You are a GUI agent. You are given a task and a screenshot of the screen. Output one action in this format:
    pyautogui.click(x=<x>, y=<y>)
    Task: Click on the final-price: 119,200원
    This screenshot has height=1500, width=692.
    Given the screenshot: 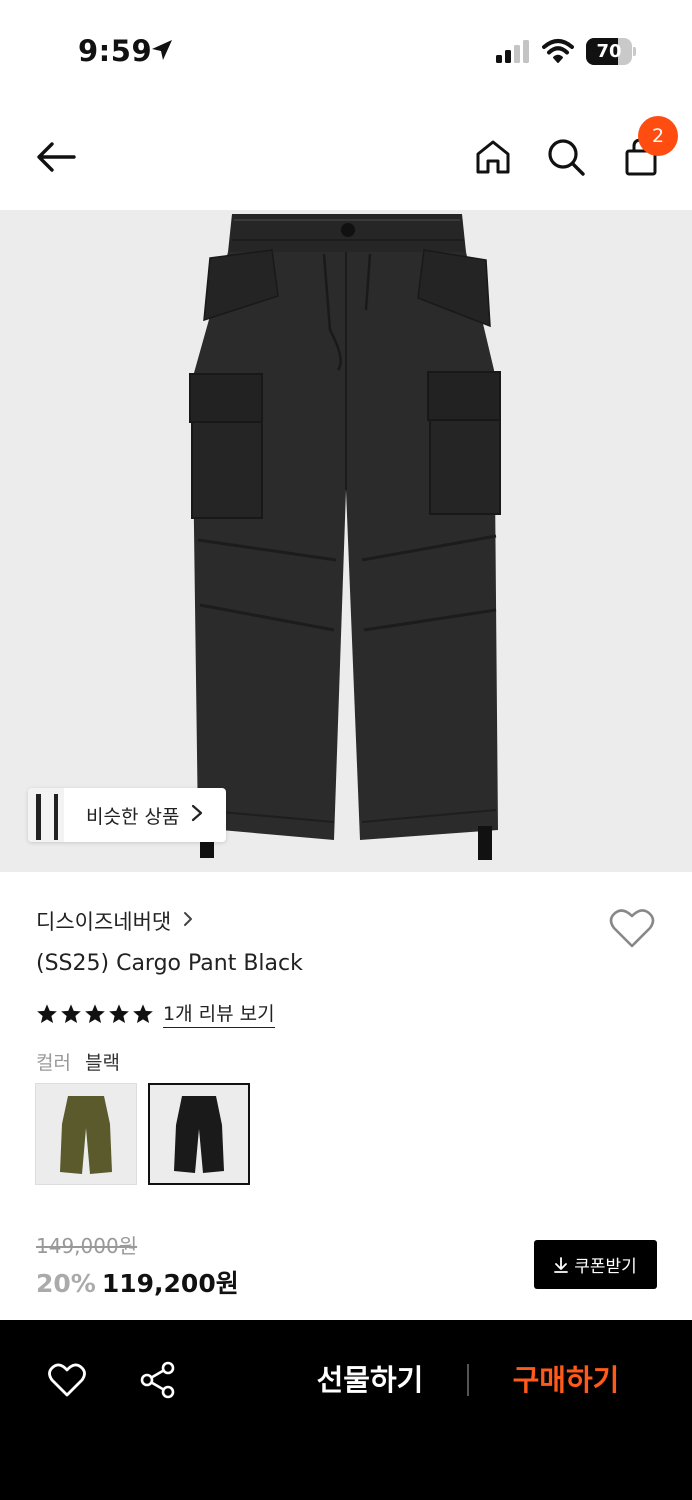 What is the action you would take?
    pyautogui.click(x=170, y=1283)
    